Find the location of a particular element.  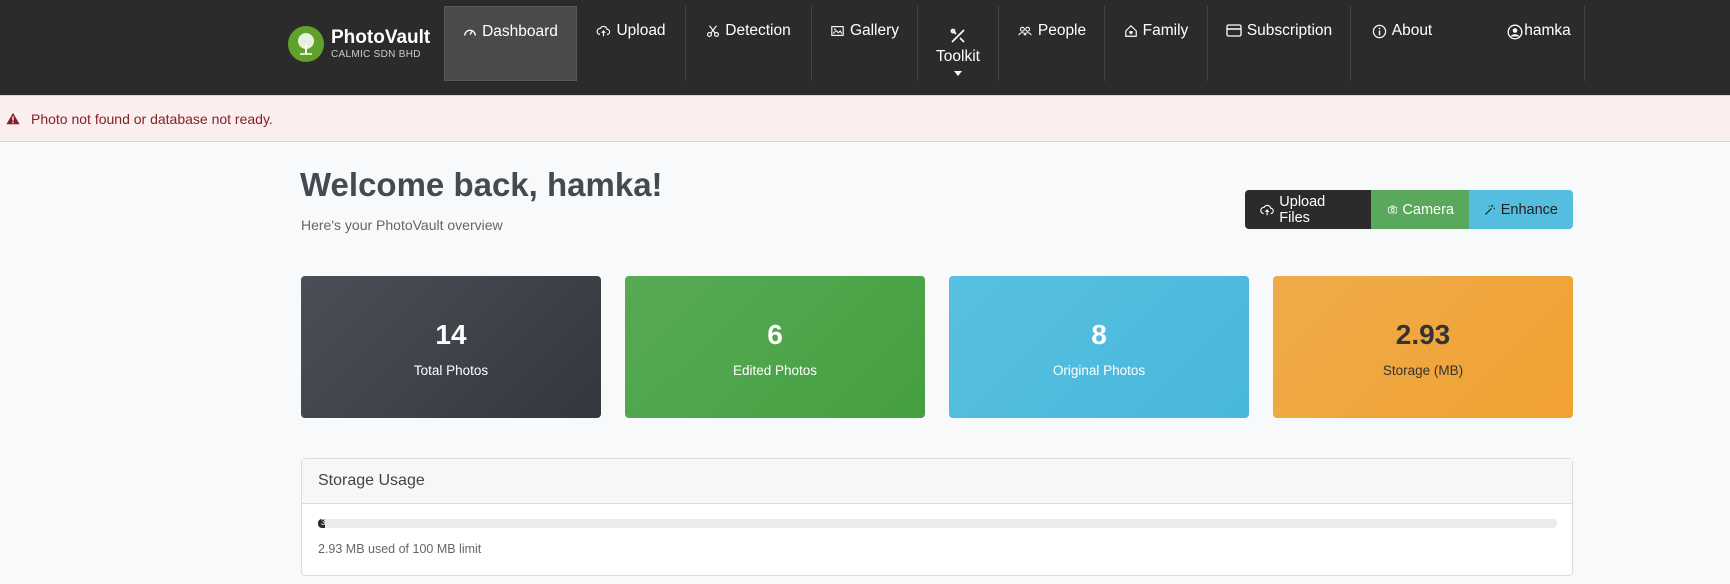

nav-toolkit-label: Toolkit is located at coordinates (958, 56).